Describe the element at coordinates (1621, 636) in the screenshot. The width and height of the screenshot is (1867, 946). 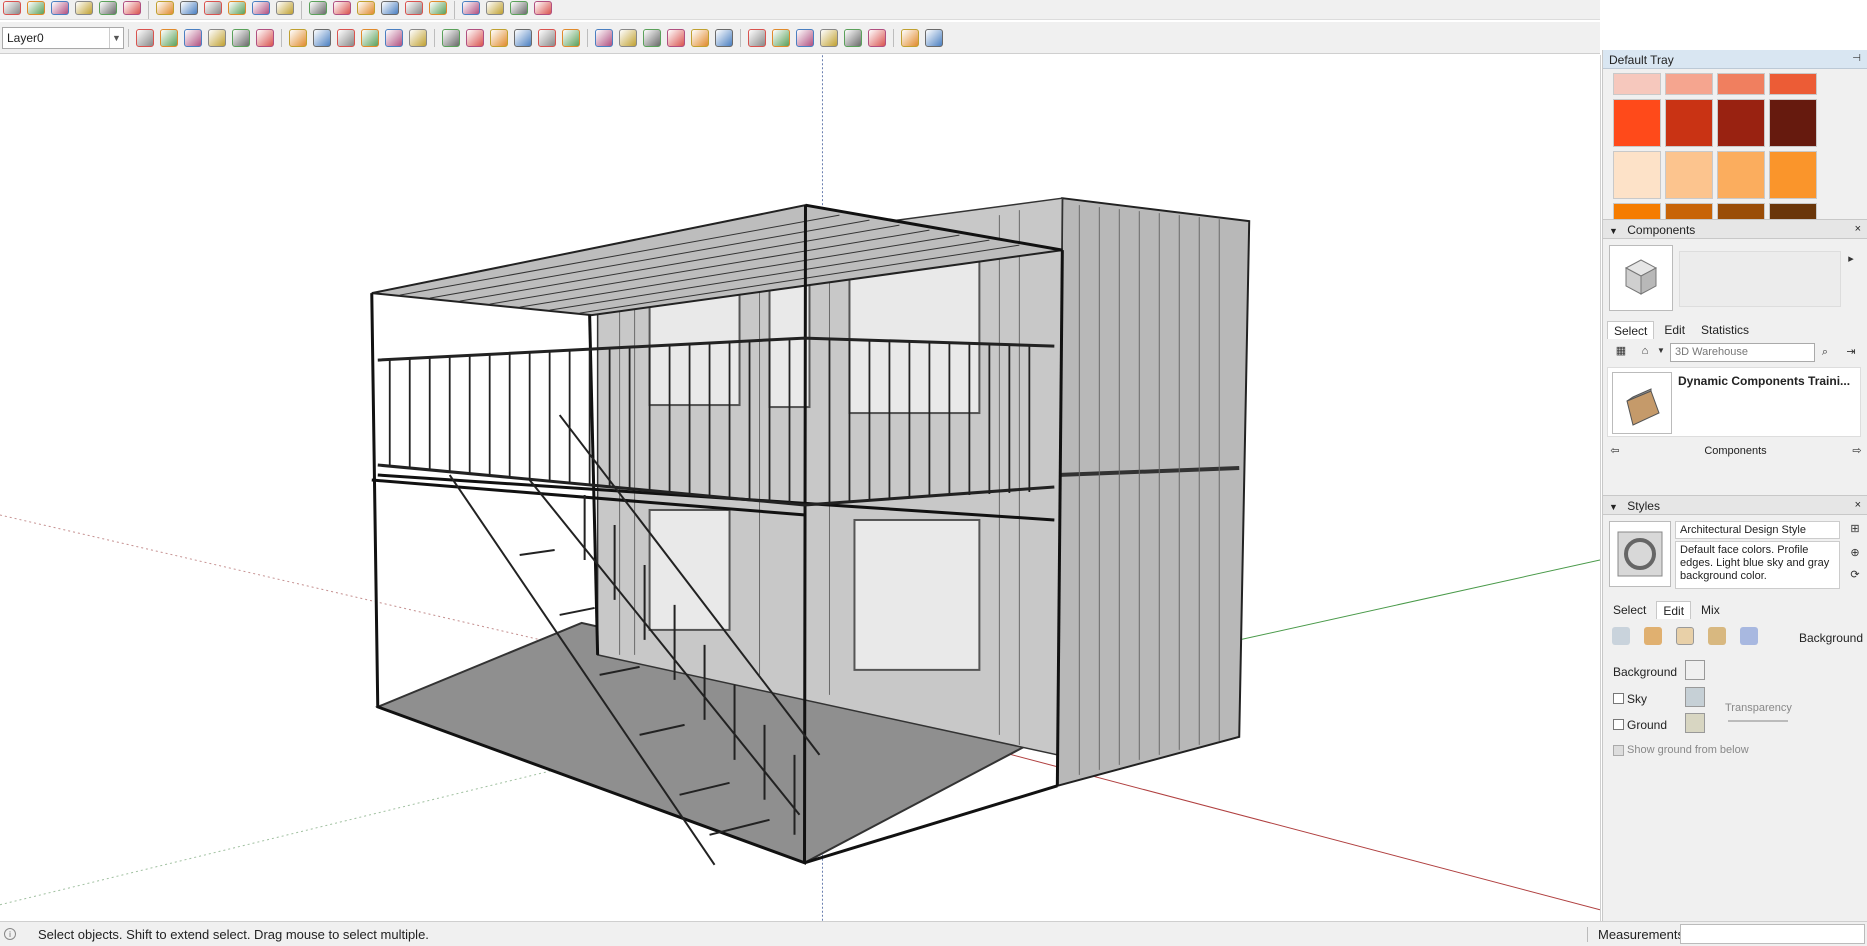
I see `edge-settings-icon` at that location.